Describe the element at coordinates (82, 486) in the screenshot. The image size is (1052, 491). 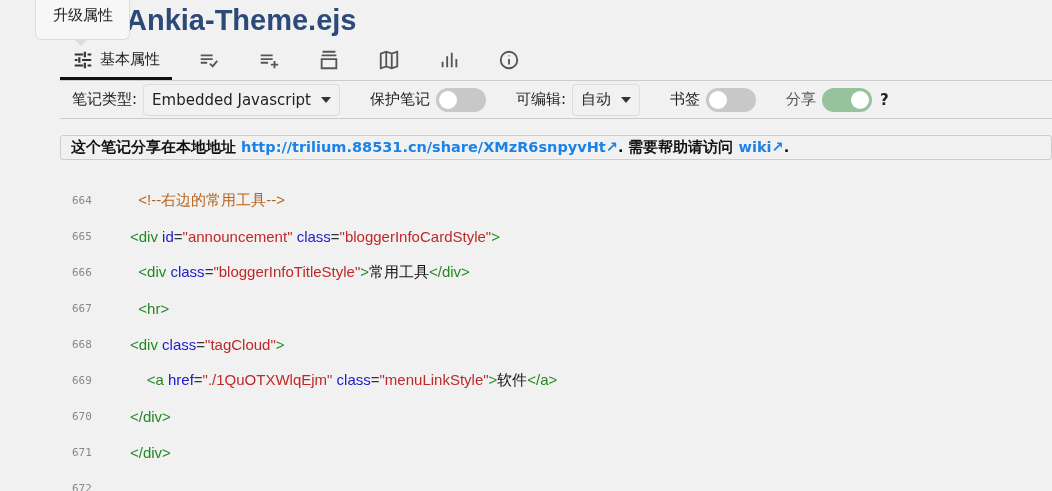
I see `line-number: 672` at that location.